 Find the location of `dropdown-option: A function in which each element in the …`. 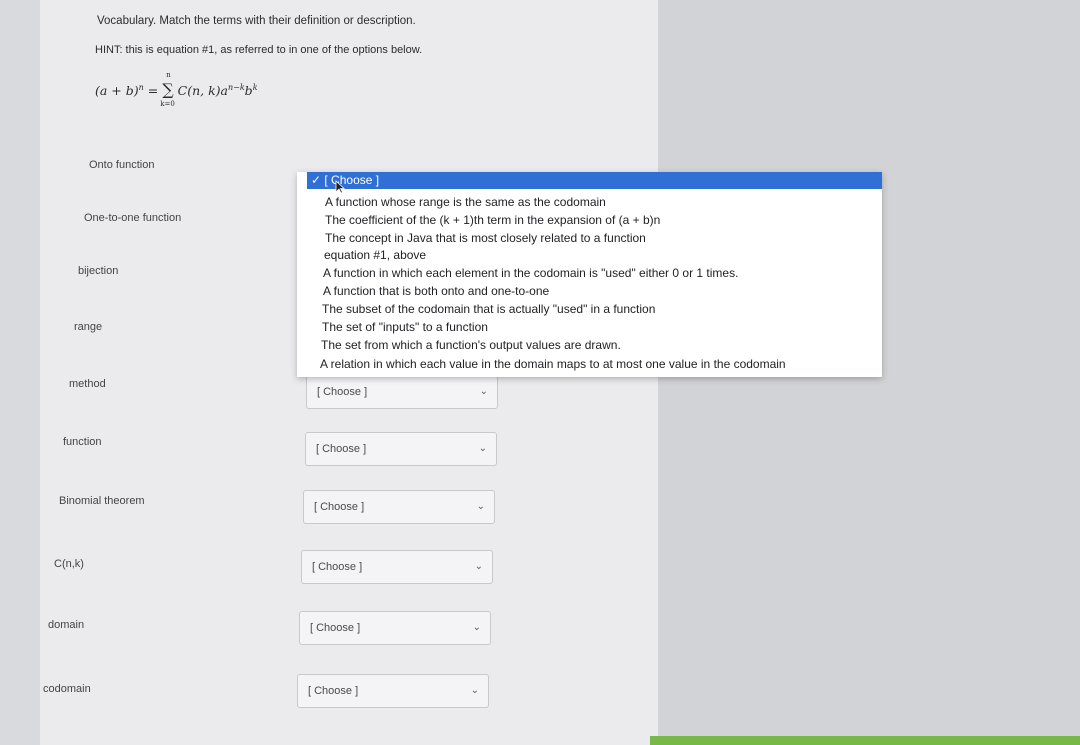

dropdown-option: A function in which each element in the … is located at coordinates (530, 273).